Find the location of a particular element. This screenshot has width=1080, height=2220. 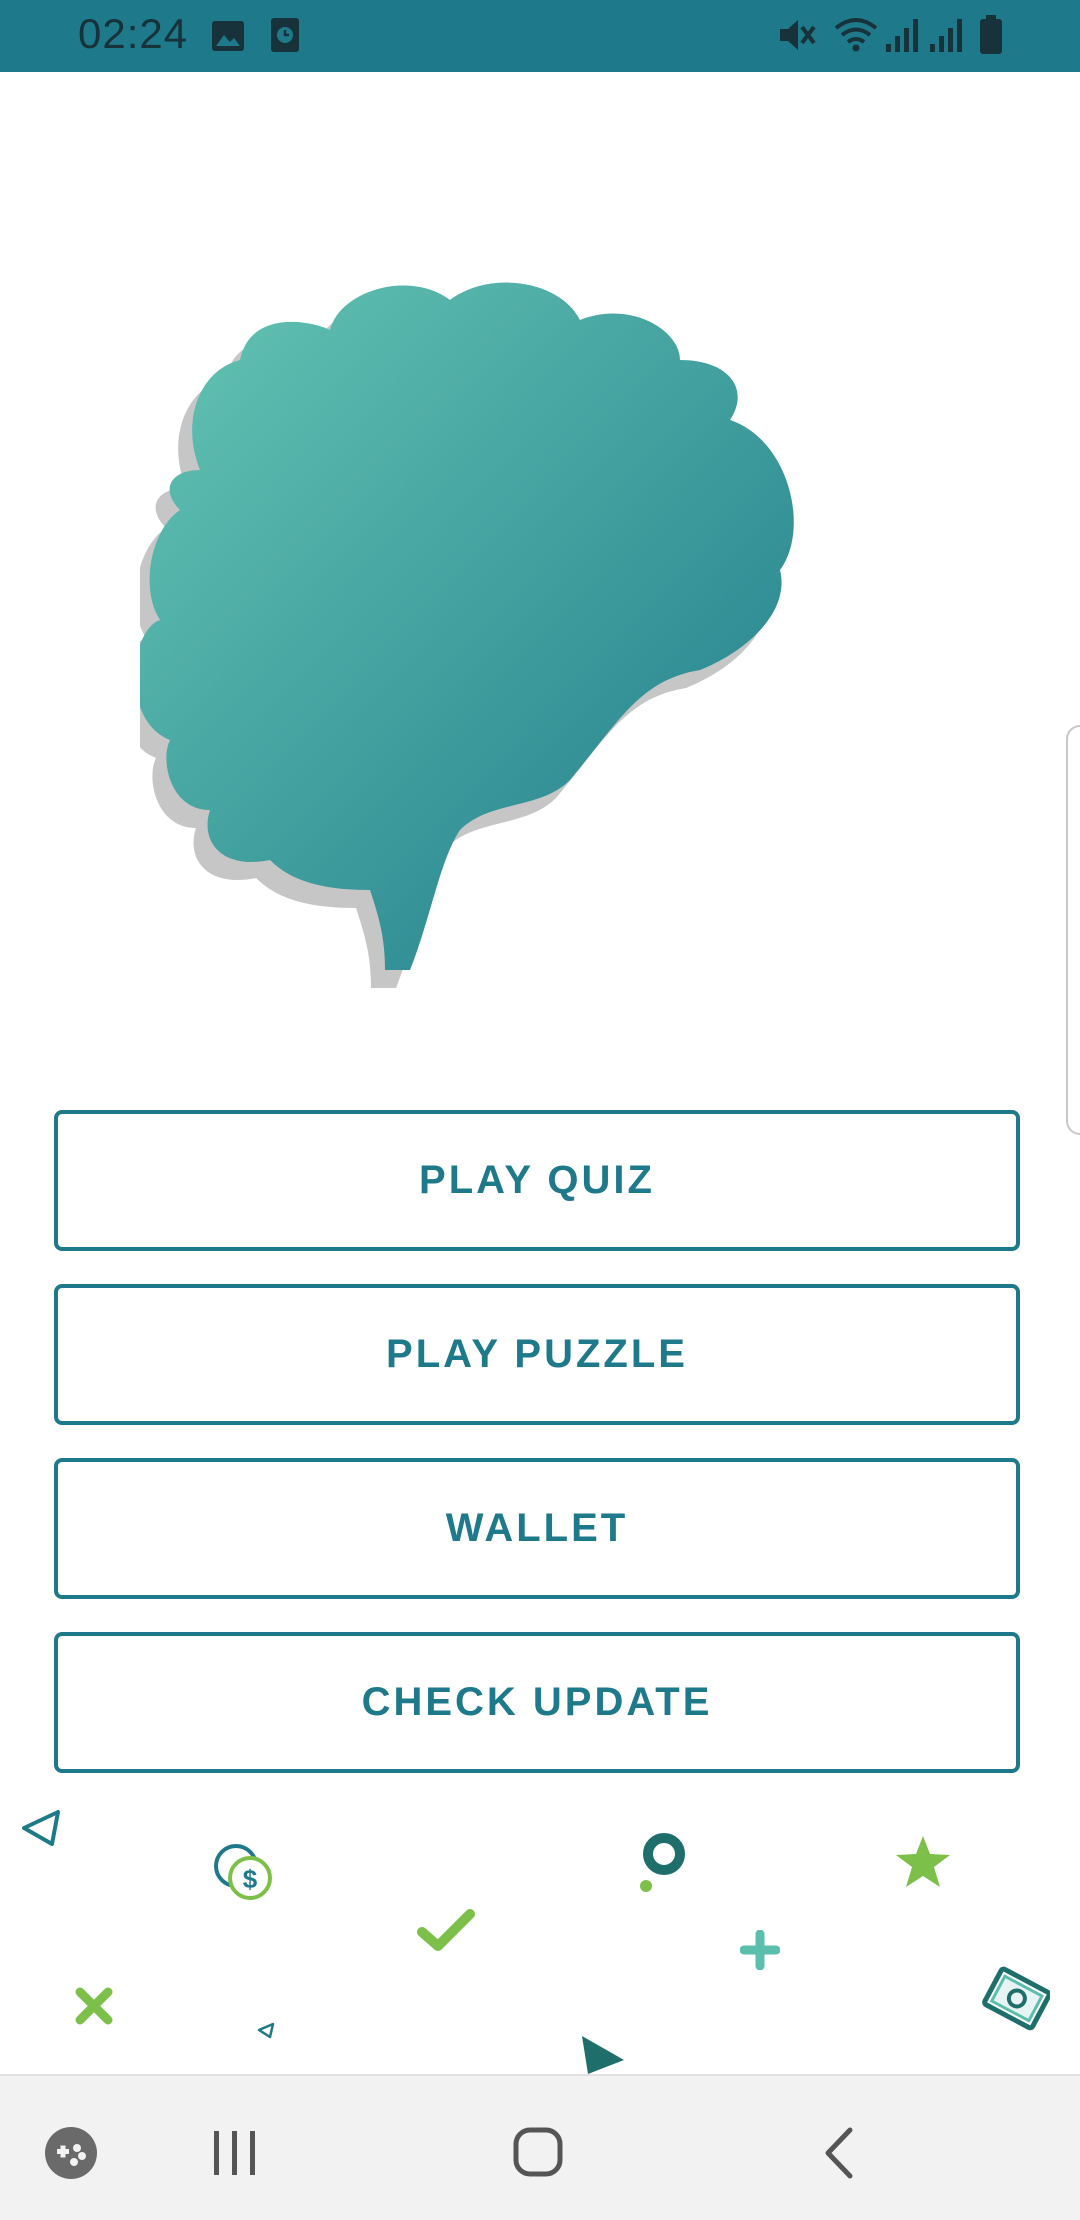

edge-panel-handle is located at coordinates (1073, 930).